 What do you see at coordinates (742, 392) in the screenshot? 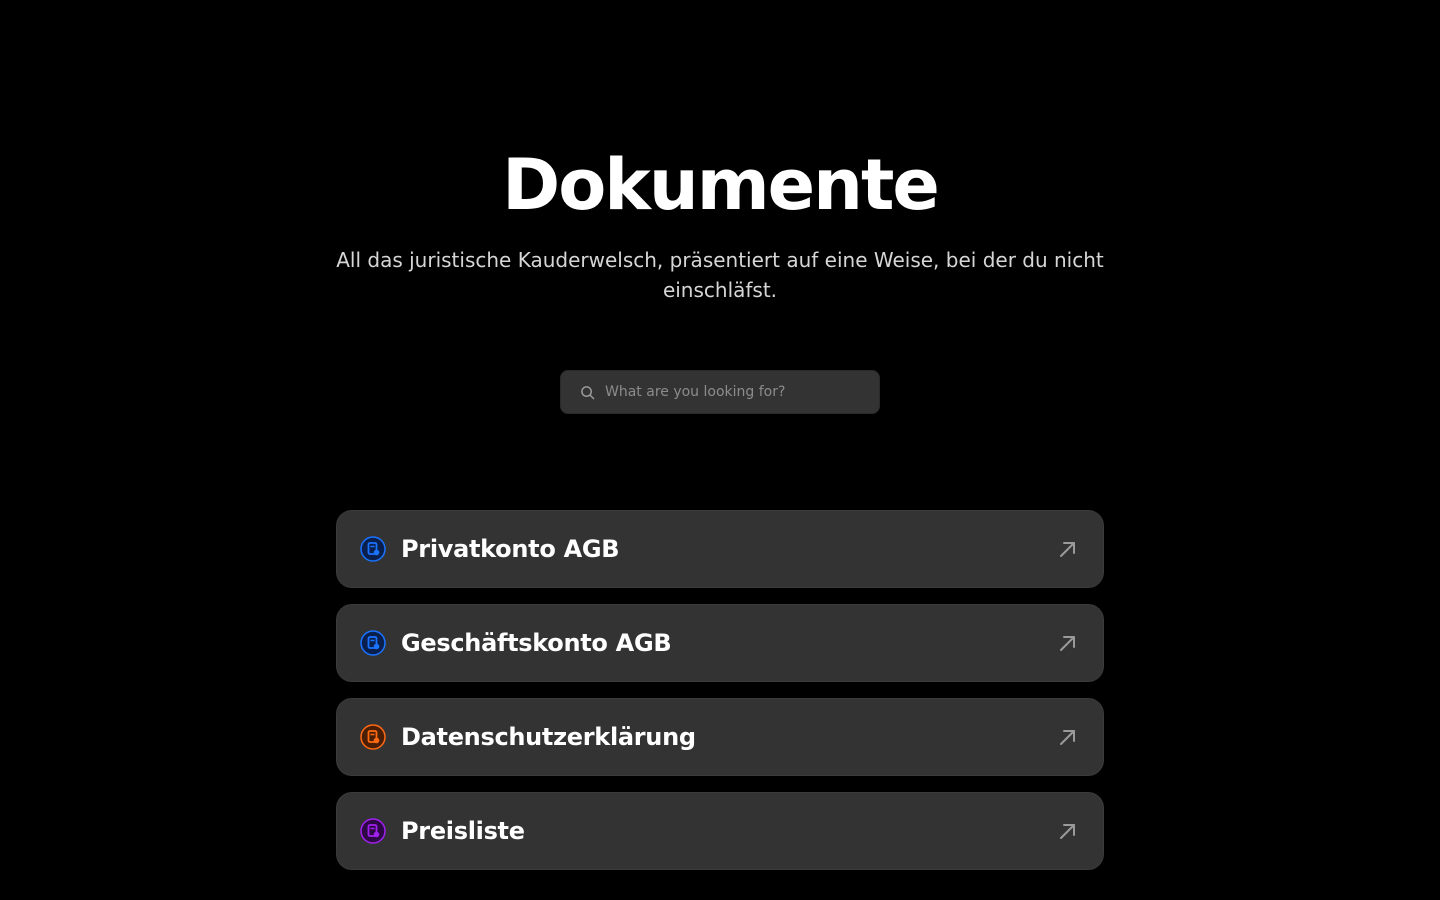
I see `search-input` at bounding box center [742, 392].